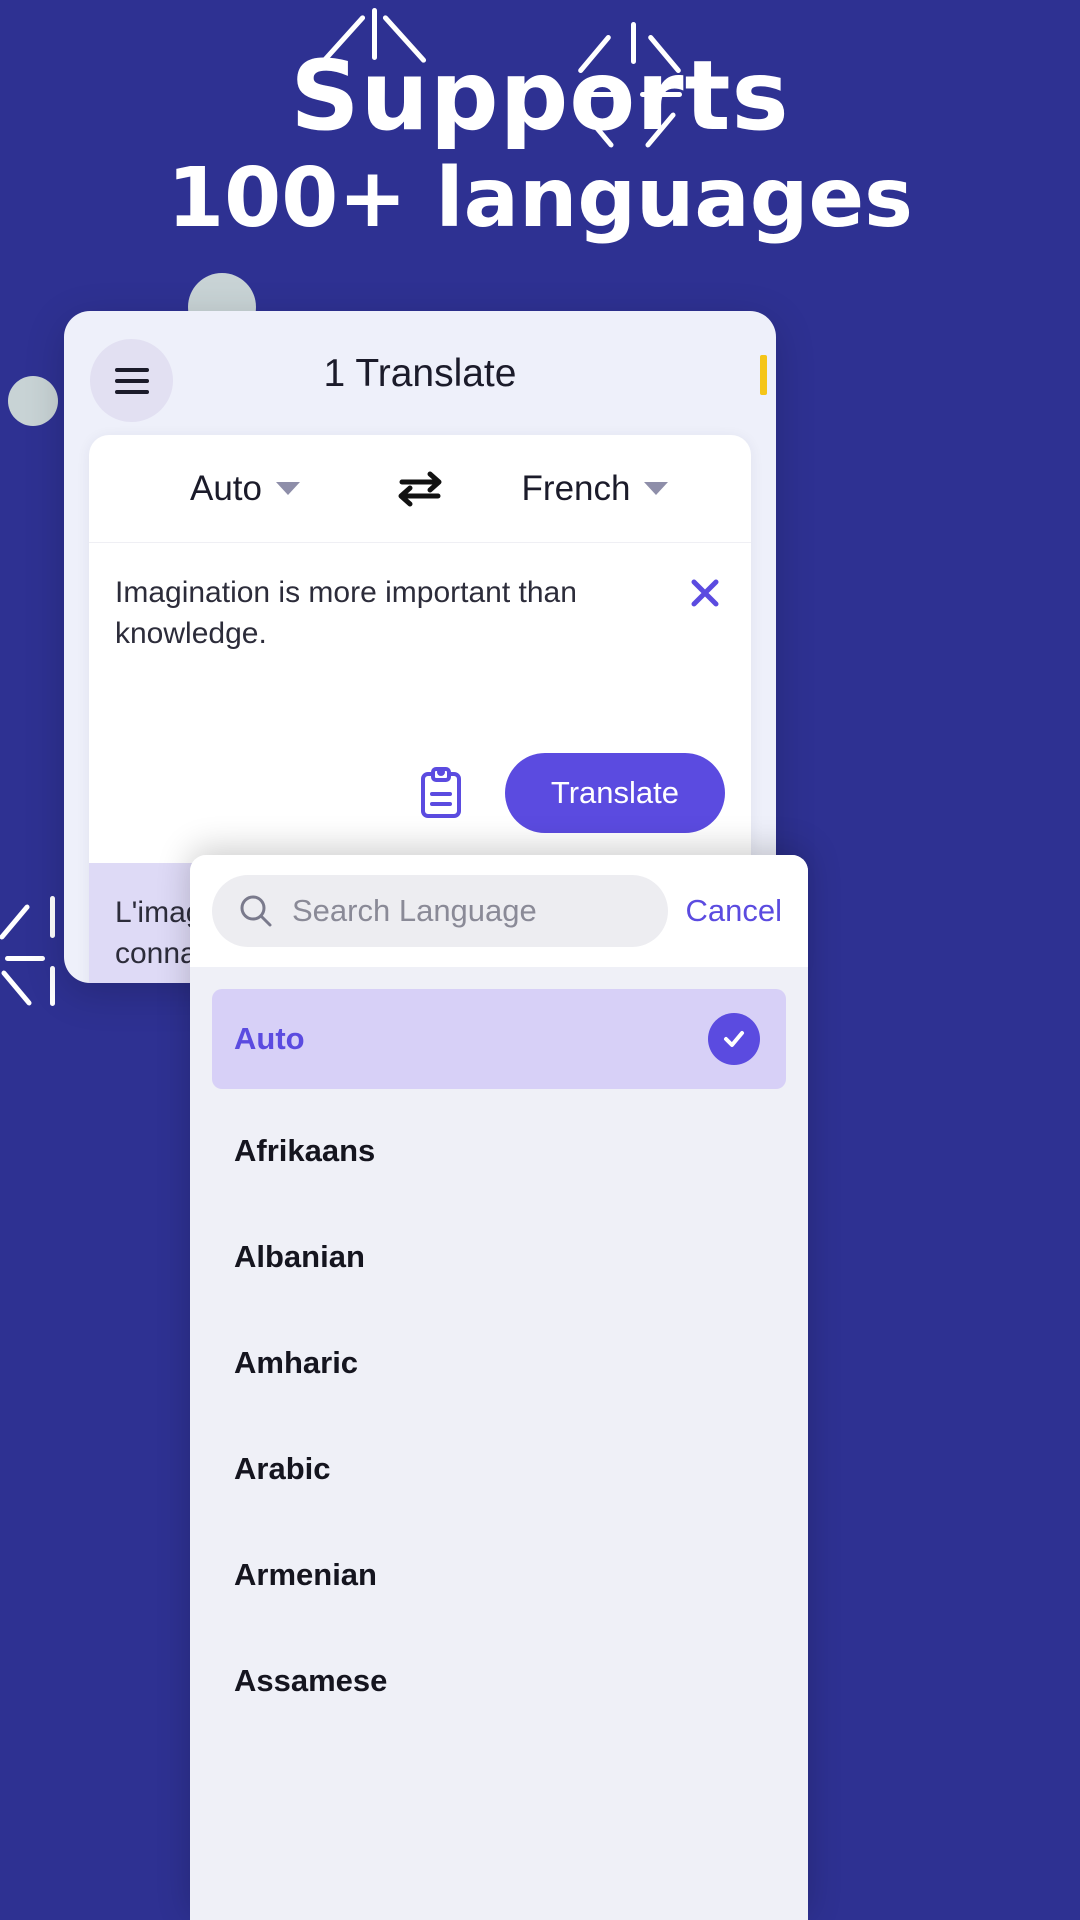 The image size is (1080, 1920). What do you see at coordinates (311, 1680) in the screenshot?
I see `language-name: Assamese` at bounding box center [311, 1680].